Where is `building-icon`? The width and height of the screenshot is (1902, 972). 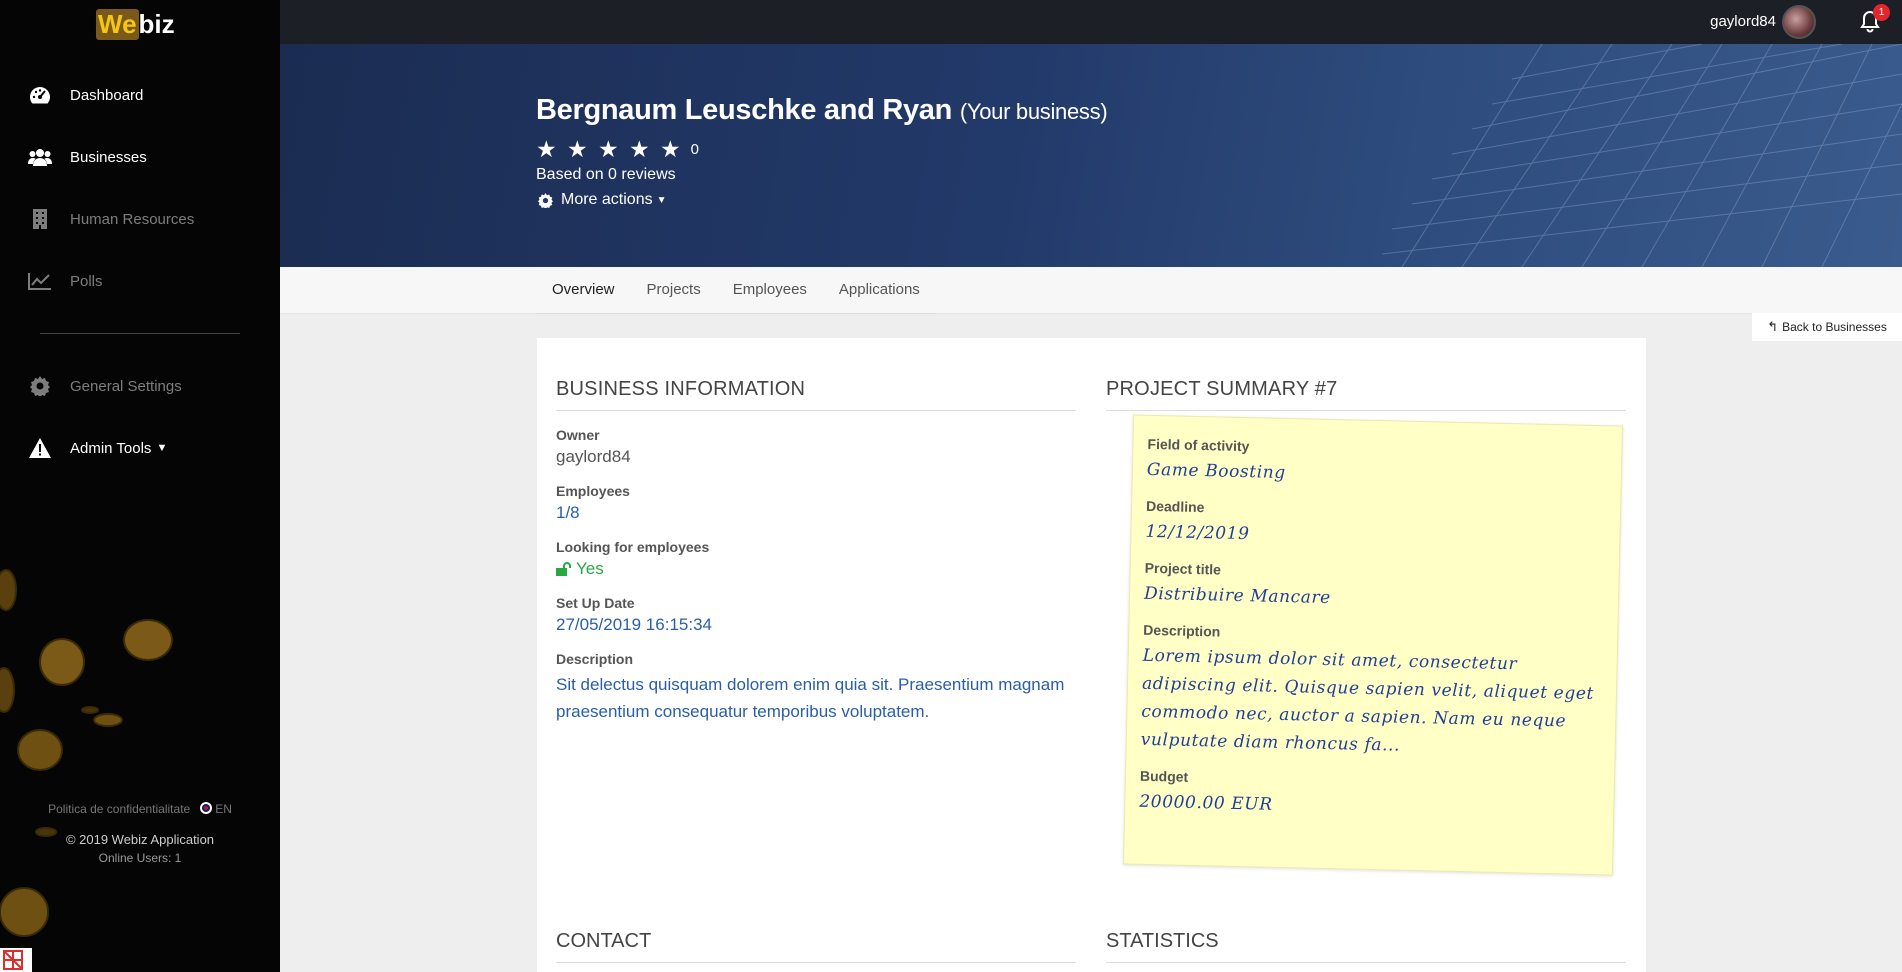
building-icon is located at coordinates (40, 219).